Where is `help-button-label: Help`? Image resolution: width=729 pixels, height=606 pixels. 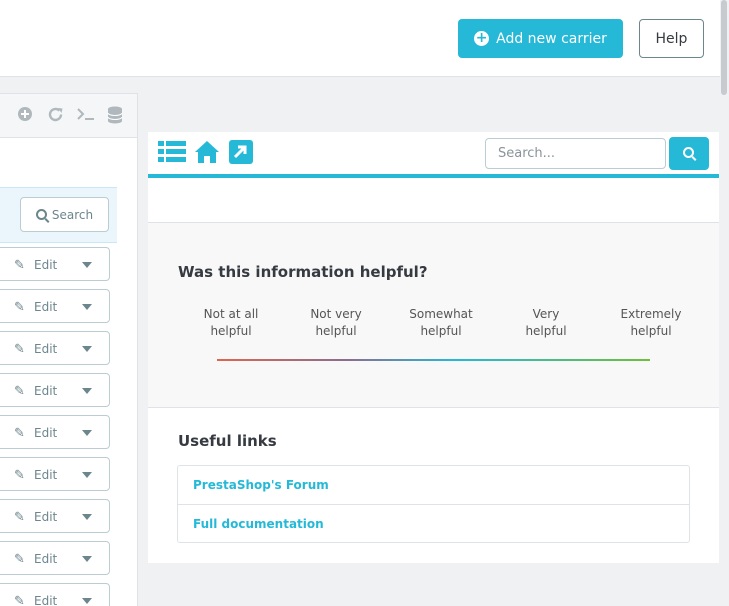
help-button-label: Help is located at coordinates (671, 38).